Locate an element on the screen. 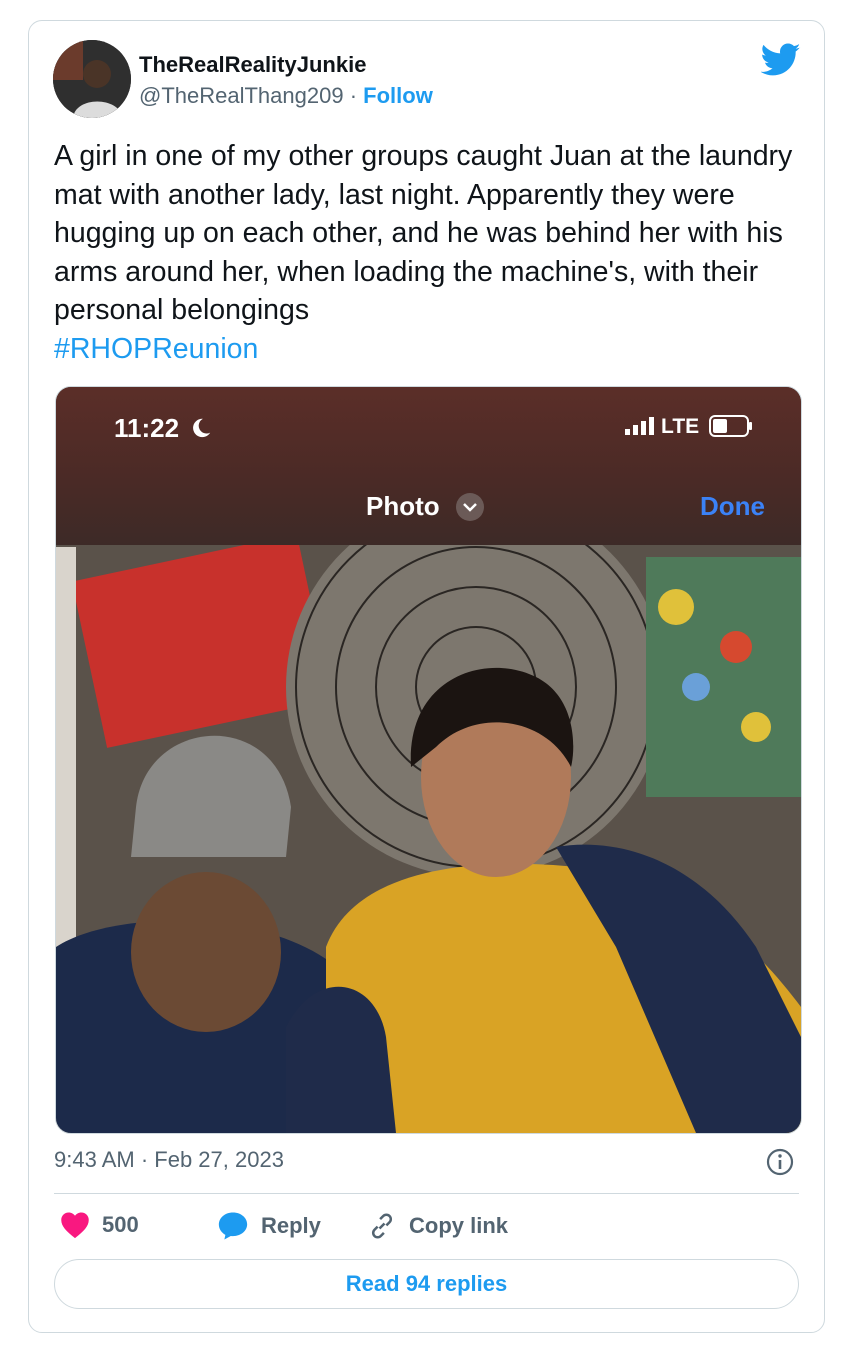  status-right-group: LTE is located at coordinates (689, 427).